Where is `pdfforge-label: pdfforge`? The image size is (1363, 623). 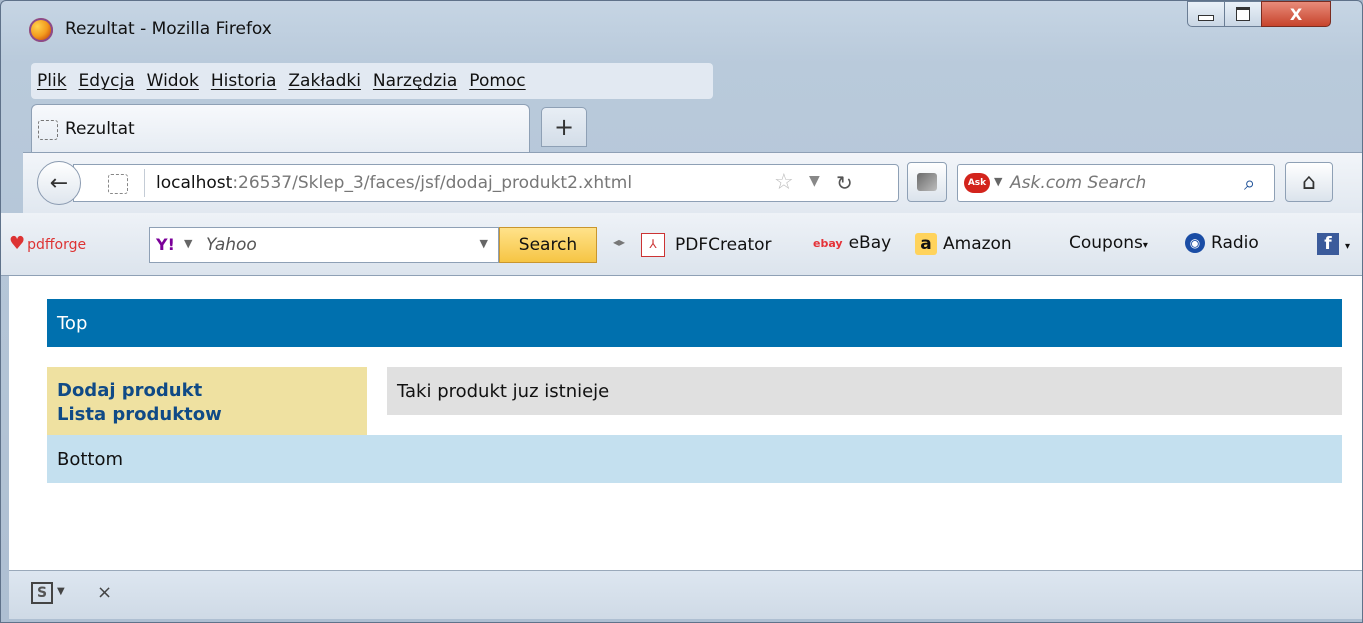
pdfforge-label: pdfforge is located at coordinates (57, 245).